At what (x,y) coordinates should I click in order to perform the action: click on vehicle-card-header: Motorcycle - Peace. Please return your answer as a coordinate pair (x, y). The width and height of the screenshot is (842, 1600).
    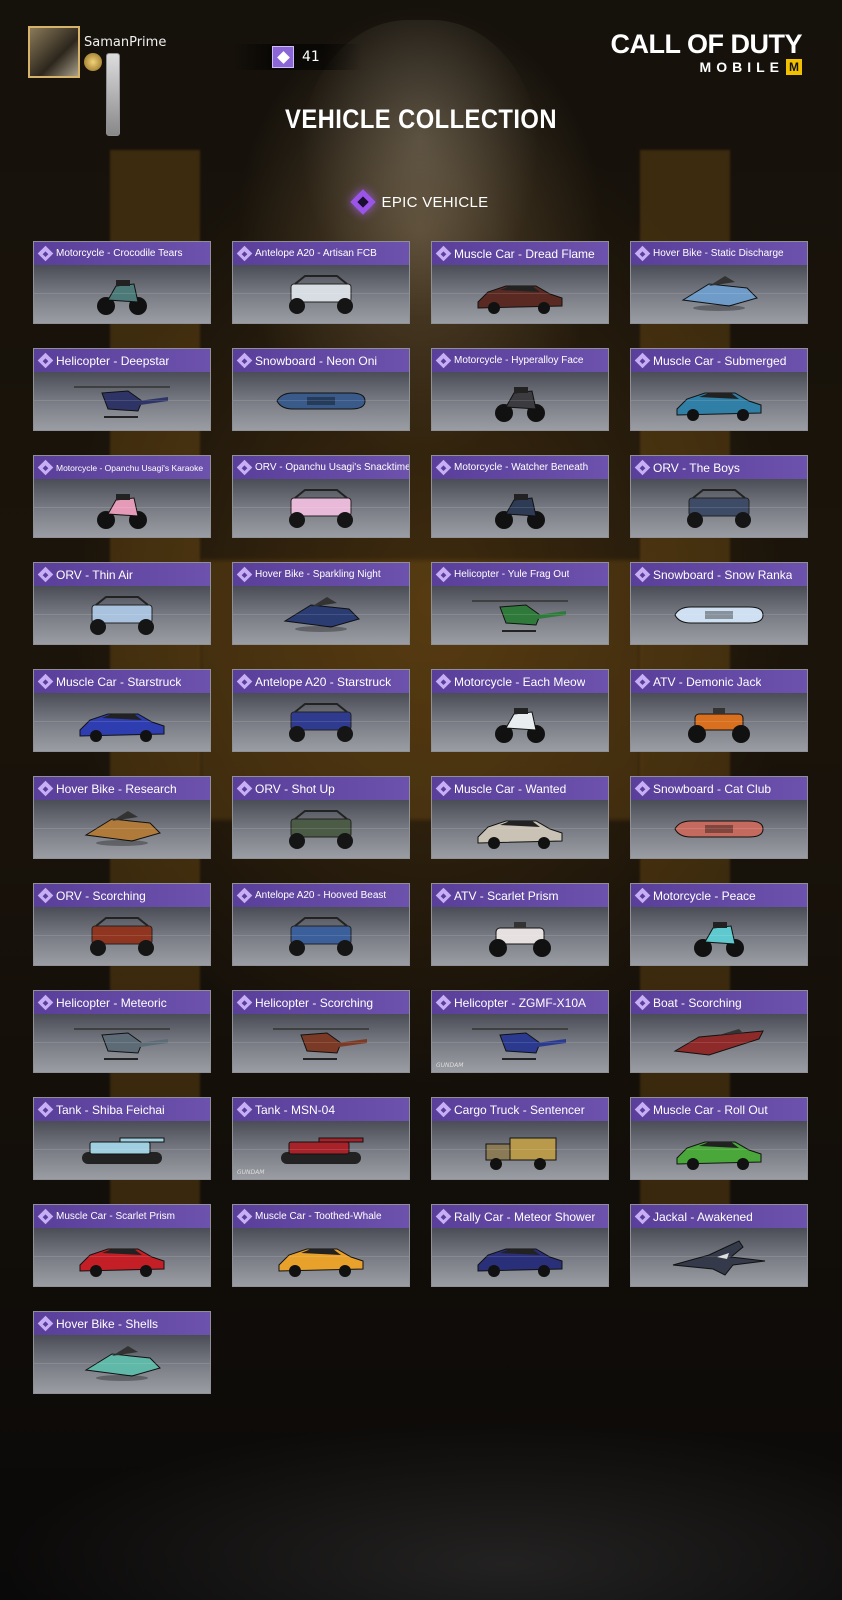
    Looking at the image, I should click on (719, 895).